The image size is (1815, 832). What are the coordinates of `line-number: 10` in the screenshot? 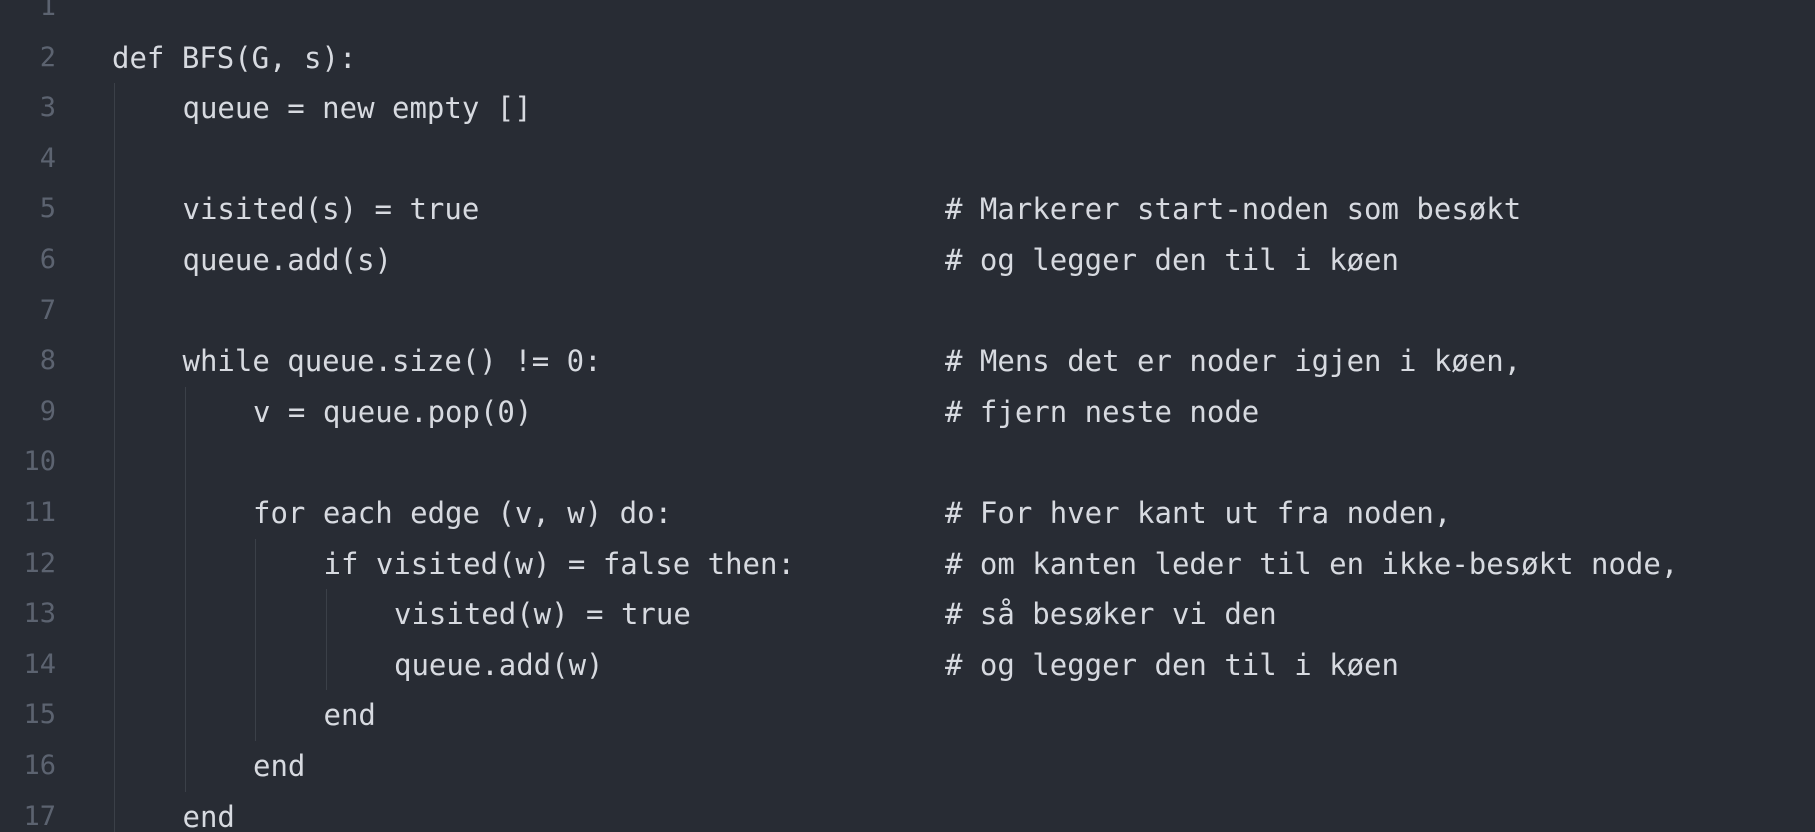 It's located at (39, 462).